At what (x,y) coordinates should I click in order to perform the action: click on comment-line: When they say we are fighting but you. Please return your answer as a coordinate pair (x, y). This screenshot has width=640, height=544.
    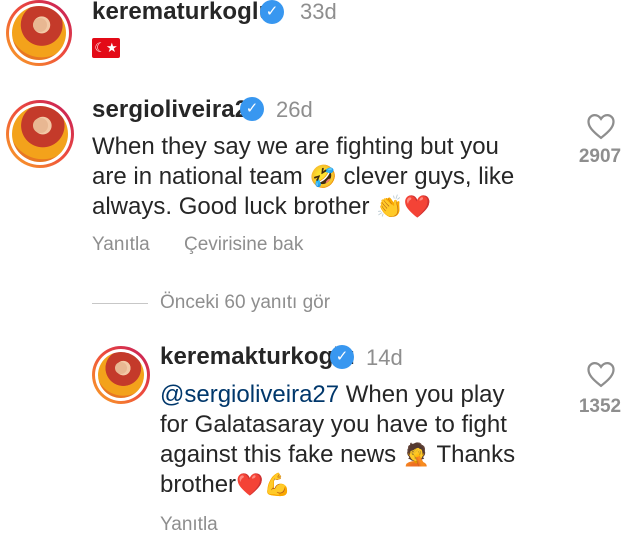
    Looking at the image, I should click on (295, 146).